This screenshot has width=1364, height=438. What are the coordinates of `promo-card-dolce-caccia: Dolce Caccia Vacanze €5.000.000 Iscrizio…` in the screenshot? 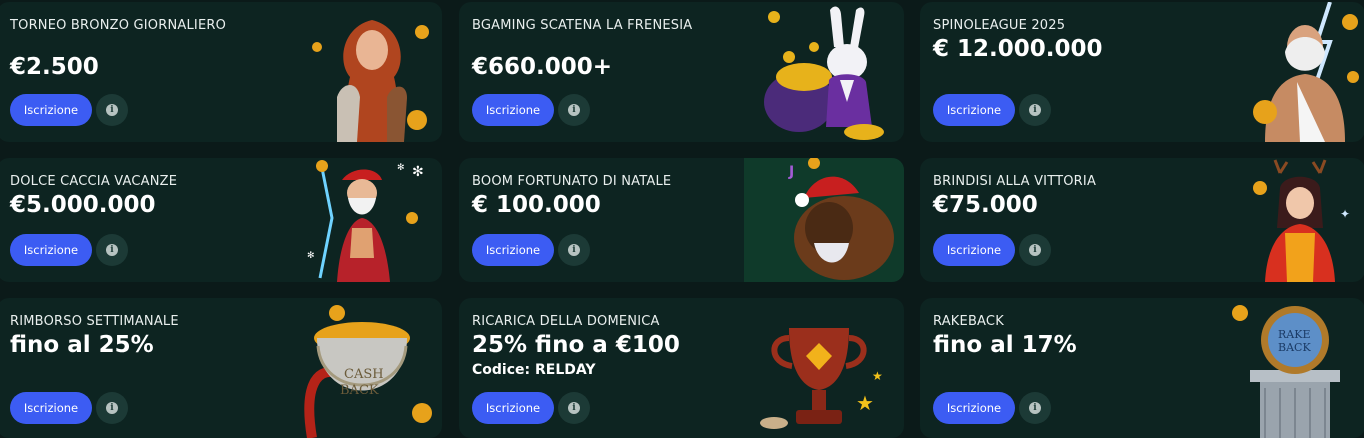 It's located at (221, 220).